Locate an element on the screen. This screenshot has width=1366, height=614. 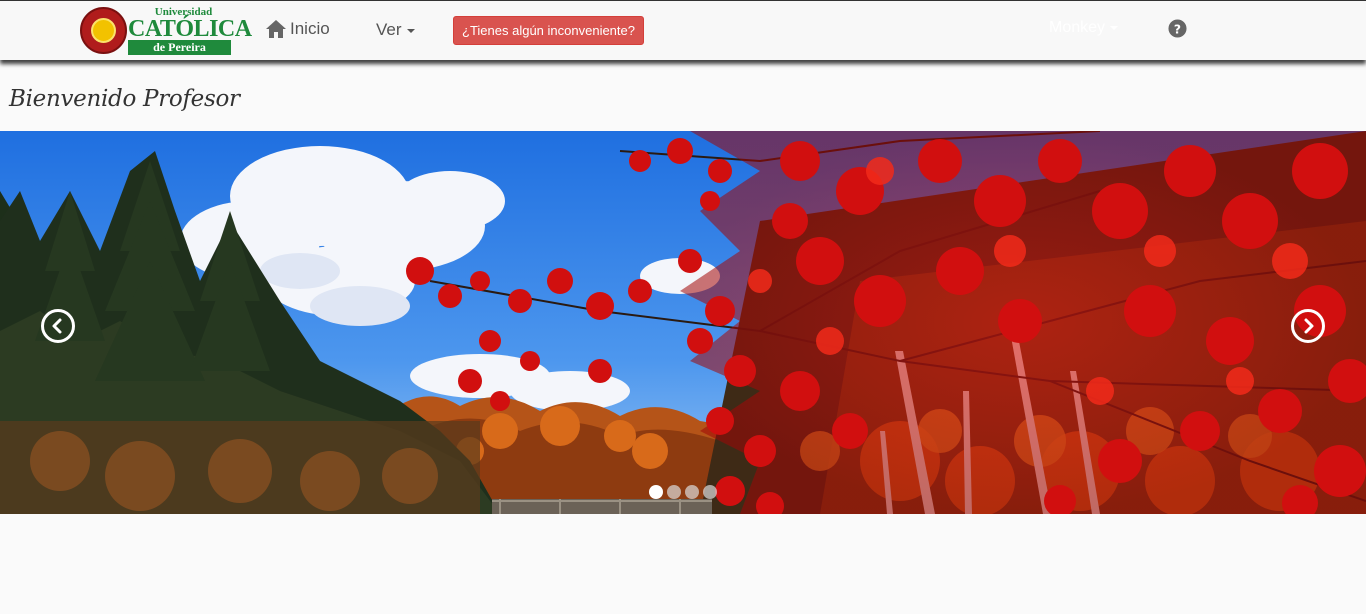
university-seal-icon is located at coordinates (103, 30).